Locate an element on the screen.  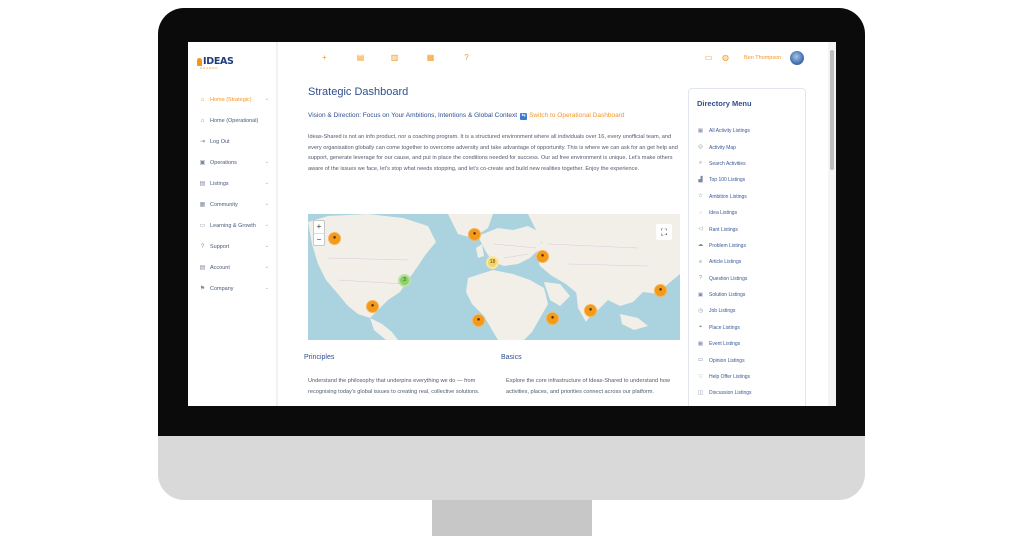
directory-item-search-activities: ⌕ Search Activities is located at coordinates (724, 164).